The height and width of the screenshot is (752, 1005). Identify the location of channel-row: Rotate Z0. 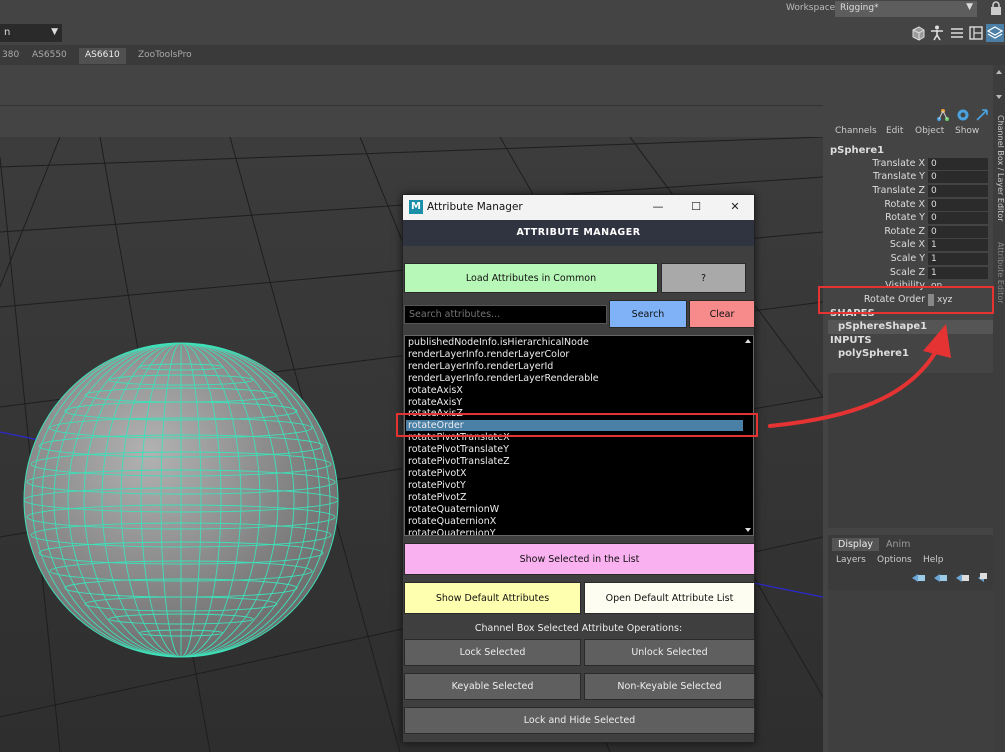
(908, 232).